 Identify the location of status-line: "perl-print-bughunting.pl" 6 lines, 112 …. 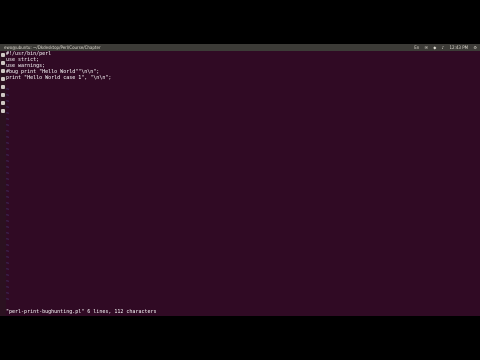
(81, 312).